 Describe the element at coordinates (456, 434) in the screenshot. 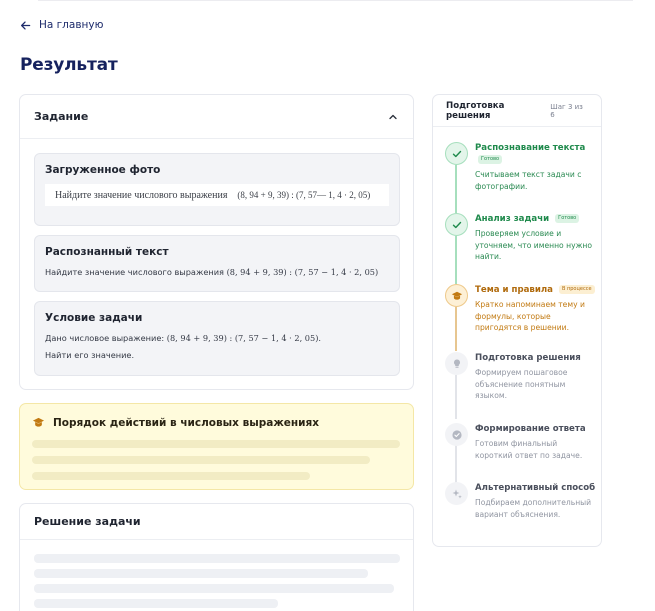

I see `check-circle-icon` at that location.